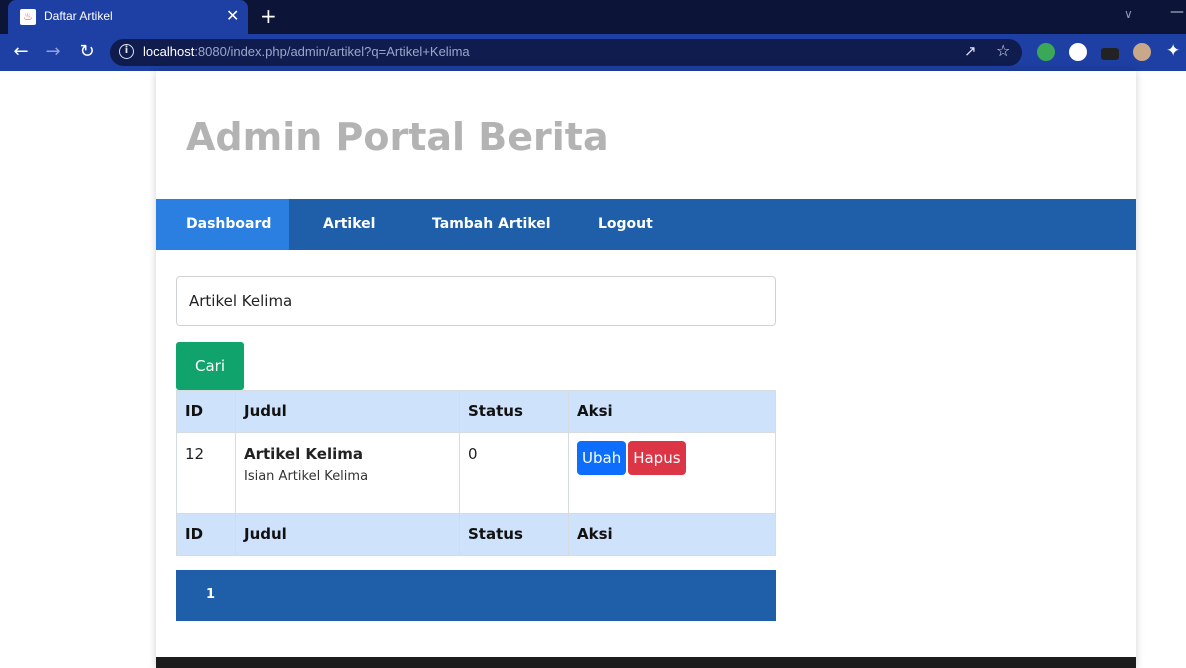  I want to click on favicon-icon: ♨, so click(28, 17).